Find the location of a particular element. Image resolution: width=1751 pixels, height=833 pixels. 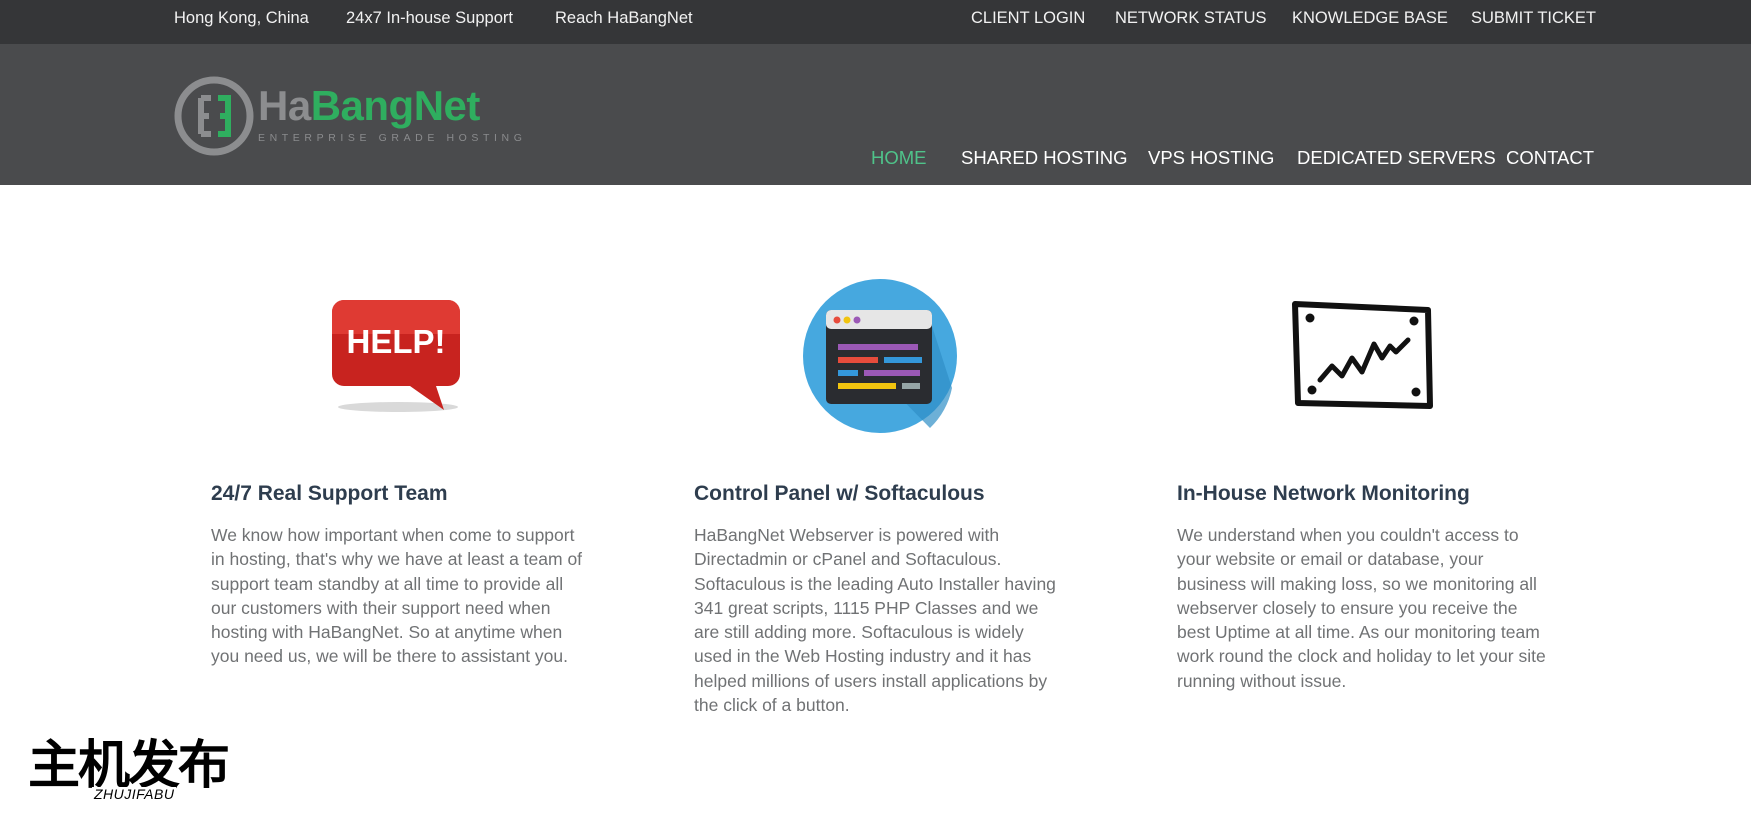

logo-tagline: ENTERPRISE GRADE HOSTING is located at coordinates (392, 138).